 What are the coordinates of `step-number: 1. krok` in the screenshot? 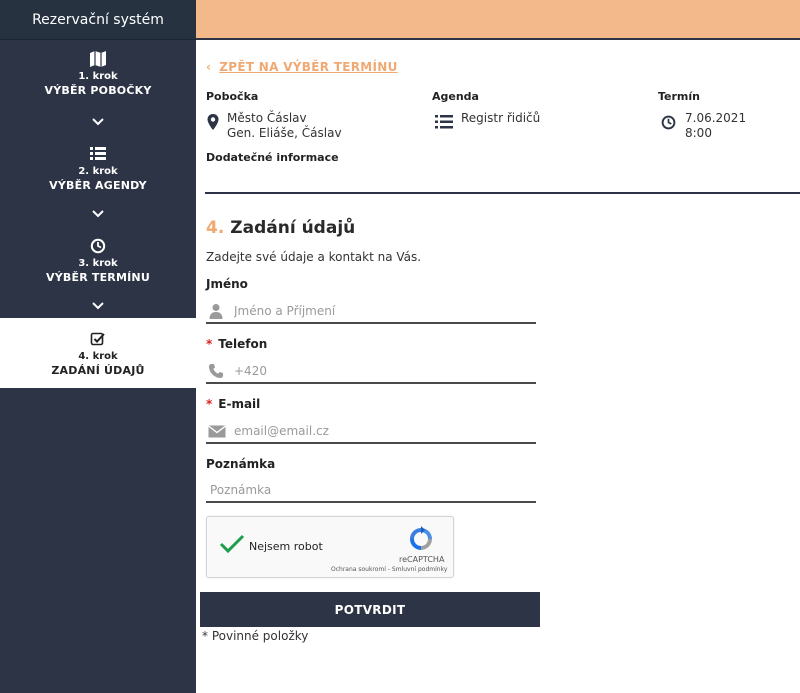 It's located at (98, 76).